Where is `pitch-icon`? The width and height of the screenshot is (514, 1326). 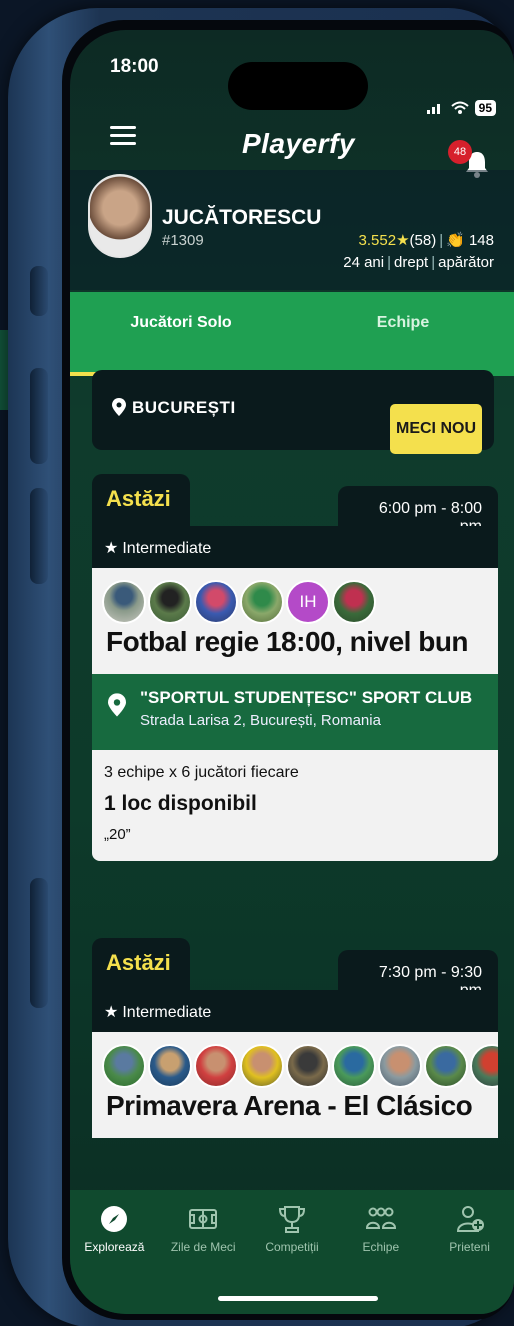
pitch-icon is located at coordinates (203, 1219).